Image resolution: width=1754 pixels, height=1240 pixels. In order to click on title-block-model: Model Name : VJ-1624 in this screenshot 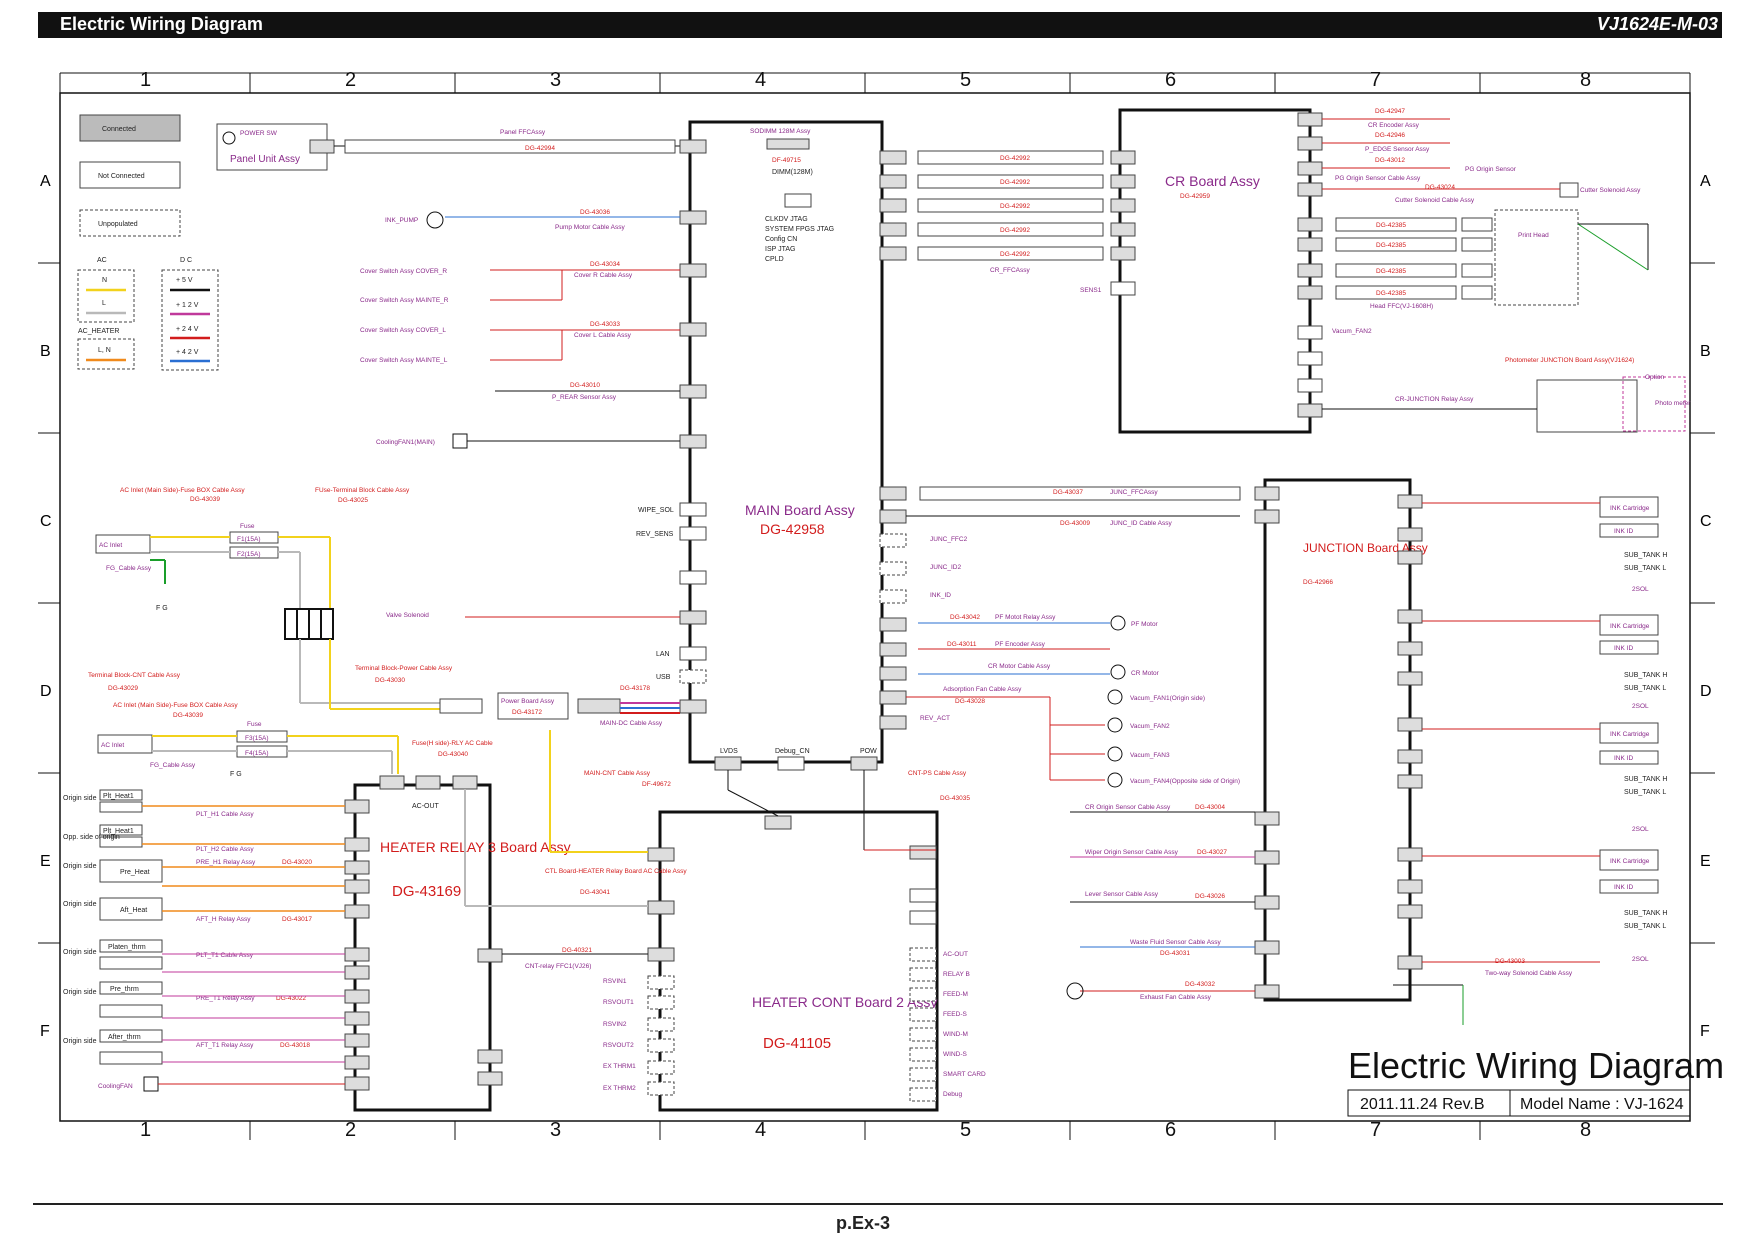, I will do `click(1602, 1104)`.